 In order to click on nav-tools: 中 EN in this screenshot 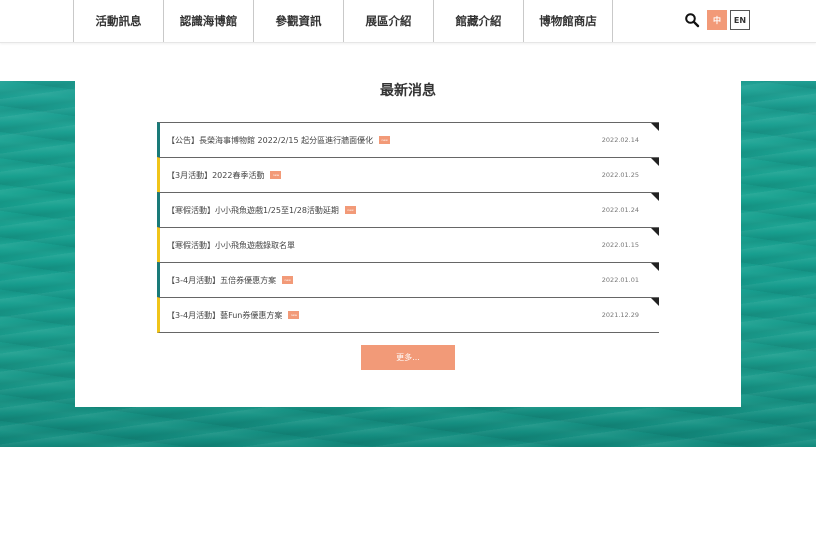, I will do `click(717, 20)`.